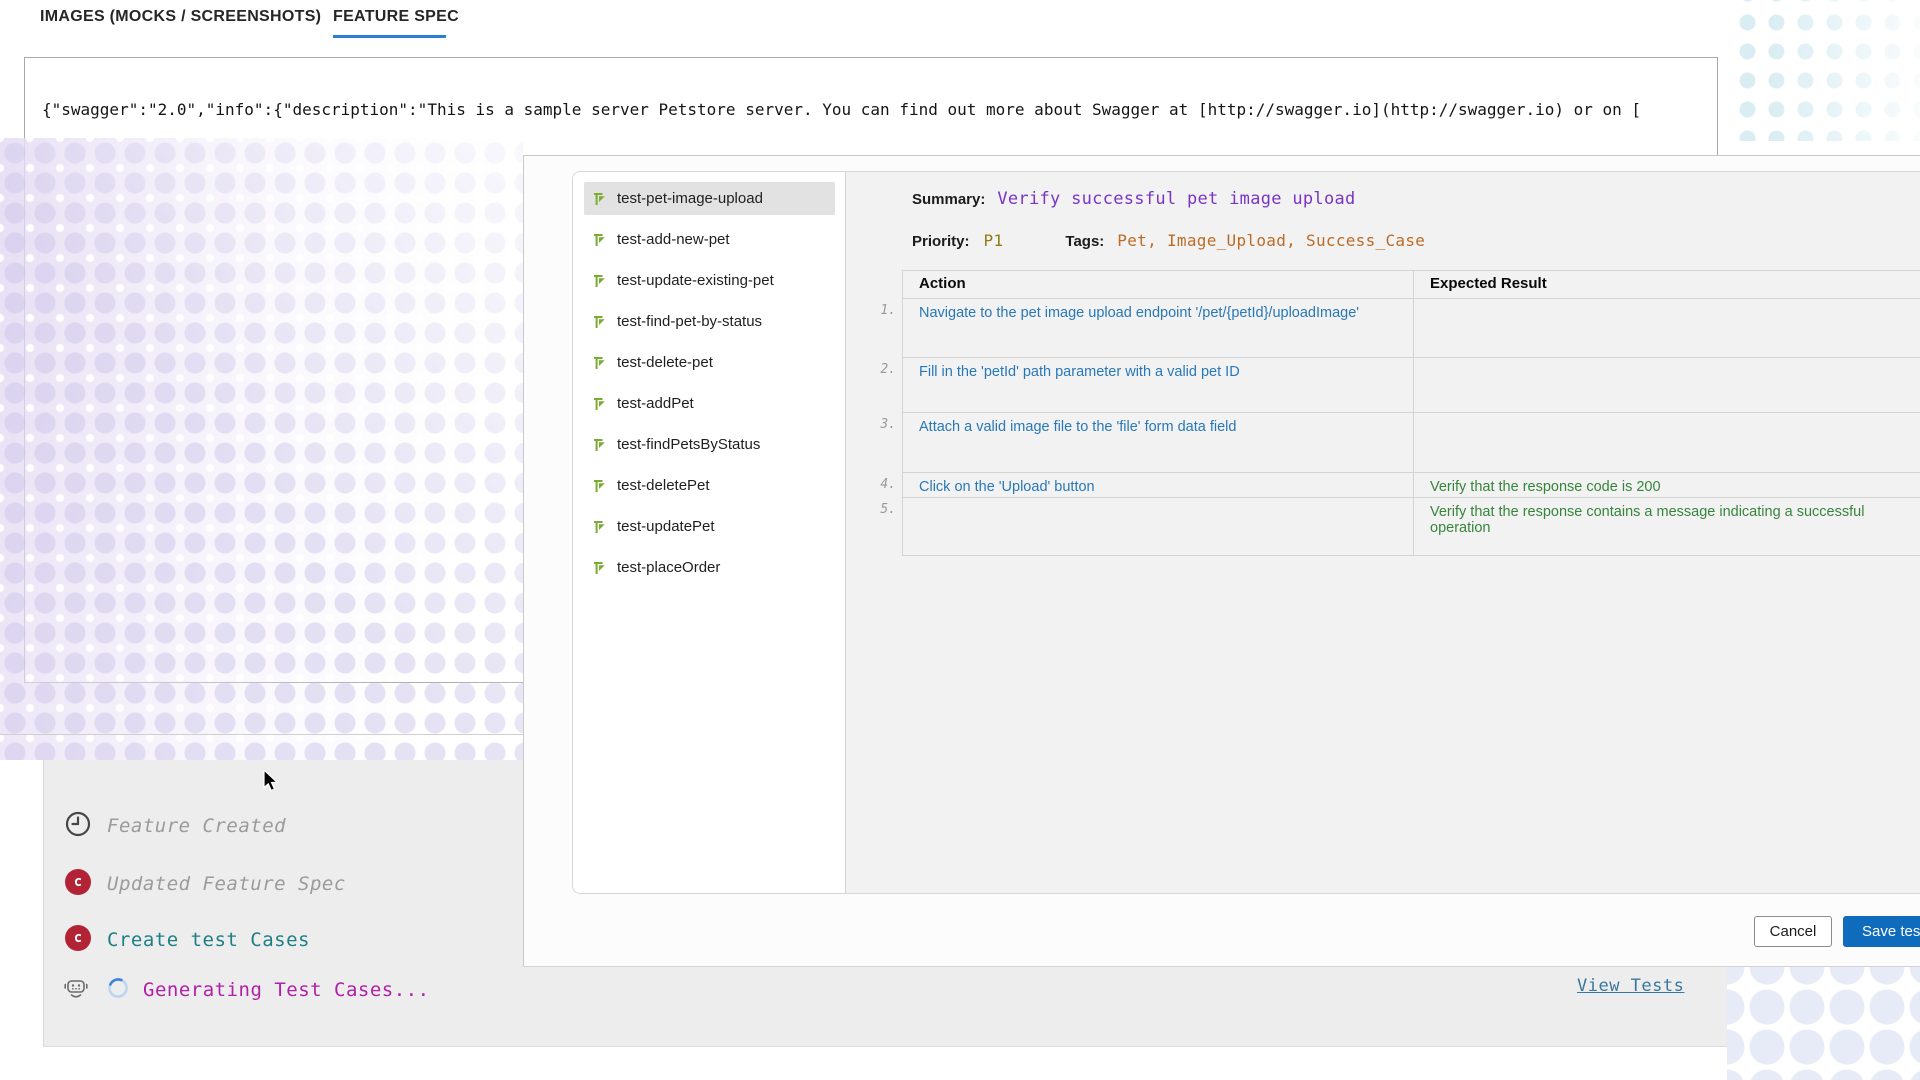 The image size is (1920, 1080). I want to click on test-case-item: test-placeOrder, so click(709, 567).